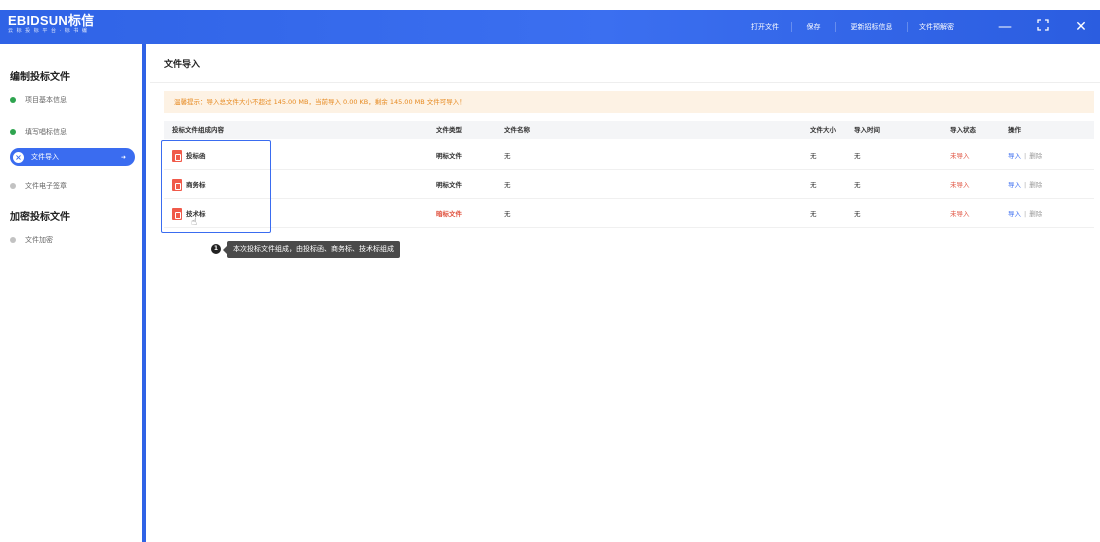  Describe the element at coordinates (51, 20) in the screenshot. I see `brand-name: EBIDSUN标信` at that location.